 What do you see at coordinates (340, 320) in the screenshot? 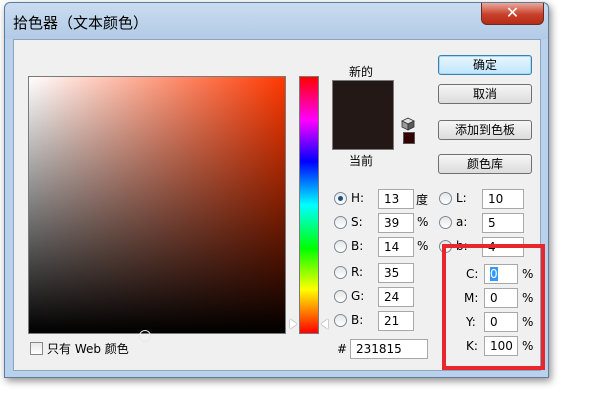
I see `rgb-b-radio` at bounding box center [340, 320].